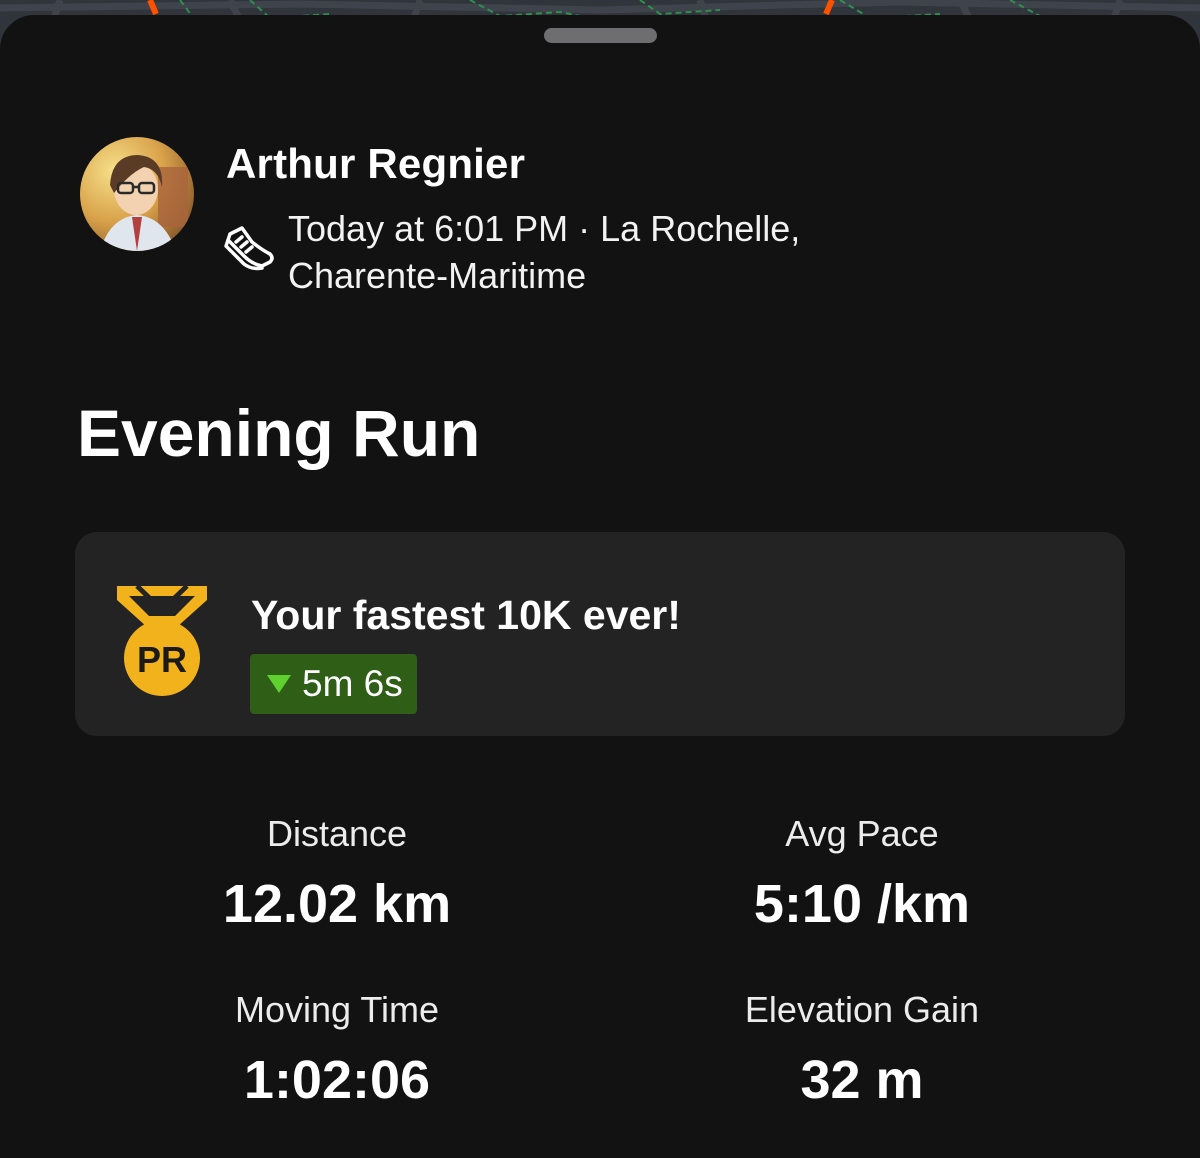 This screenshot has height=1158, width=1200. What do you see at coordinates (337, 1009) in the screenshot?
I see `stat-label: Moving Time` at bounding box center [337, 1009].